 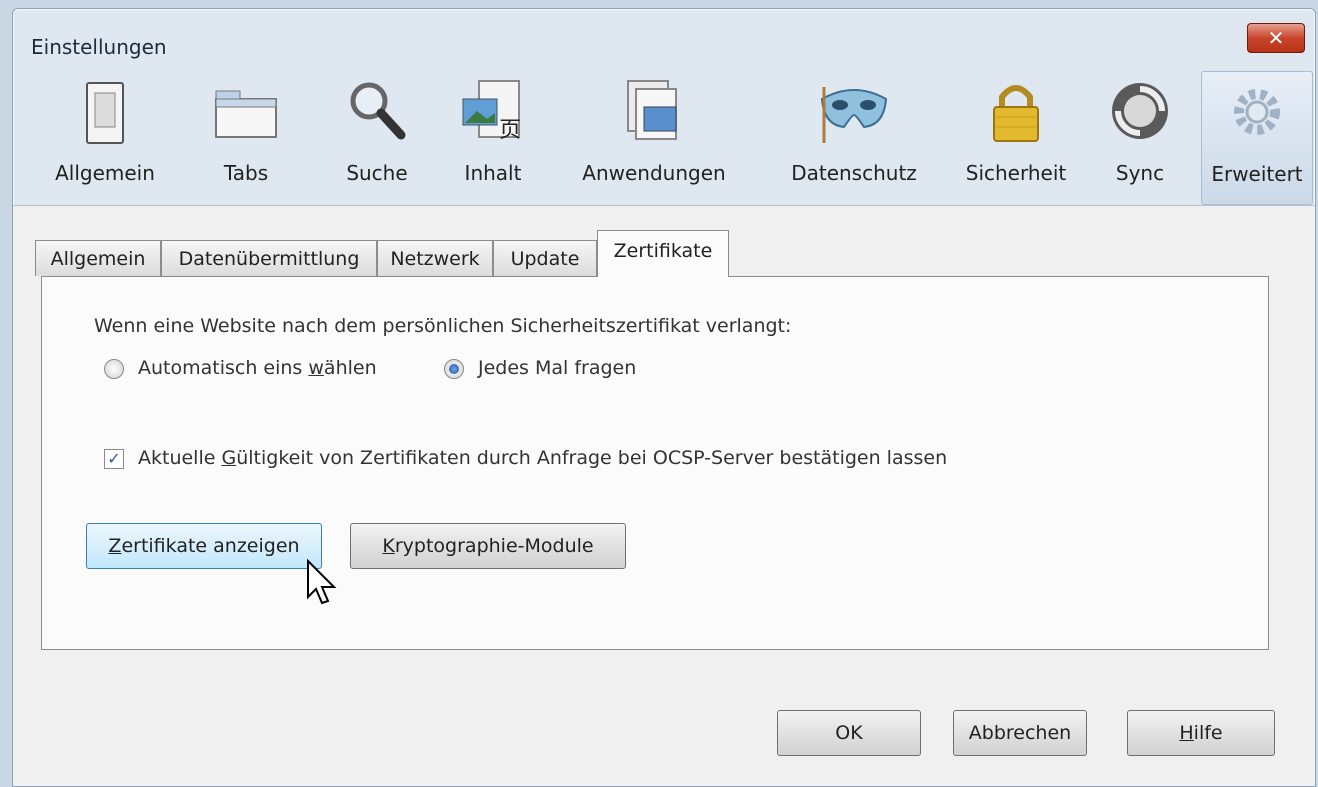 What do you see at coordinates (269, 258) in the screenshot?
I see `tab-datenuebermittlung: Datenübermittlung` at bounding box center [269, 258].